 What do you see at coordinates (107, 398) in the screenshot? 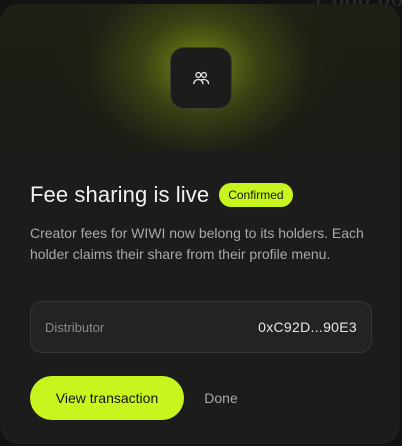
I see `view-transaction-button: View transaction` at bounding box center [107, 398].